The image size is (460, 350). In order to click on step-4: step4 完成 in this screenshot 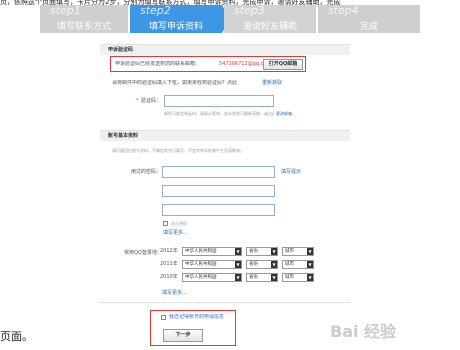, I will do `click(369, 18)`.